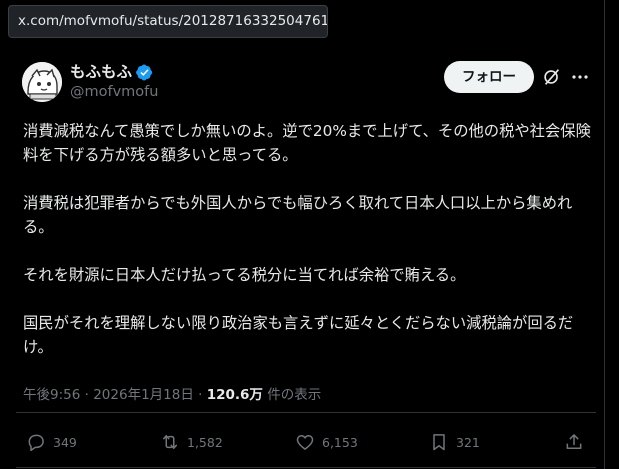 The height and width of the screenshot is (469, 619). Describe the element at coordinates (439, 442) in the screenshot. I see `bookmark-icon` at that location.